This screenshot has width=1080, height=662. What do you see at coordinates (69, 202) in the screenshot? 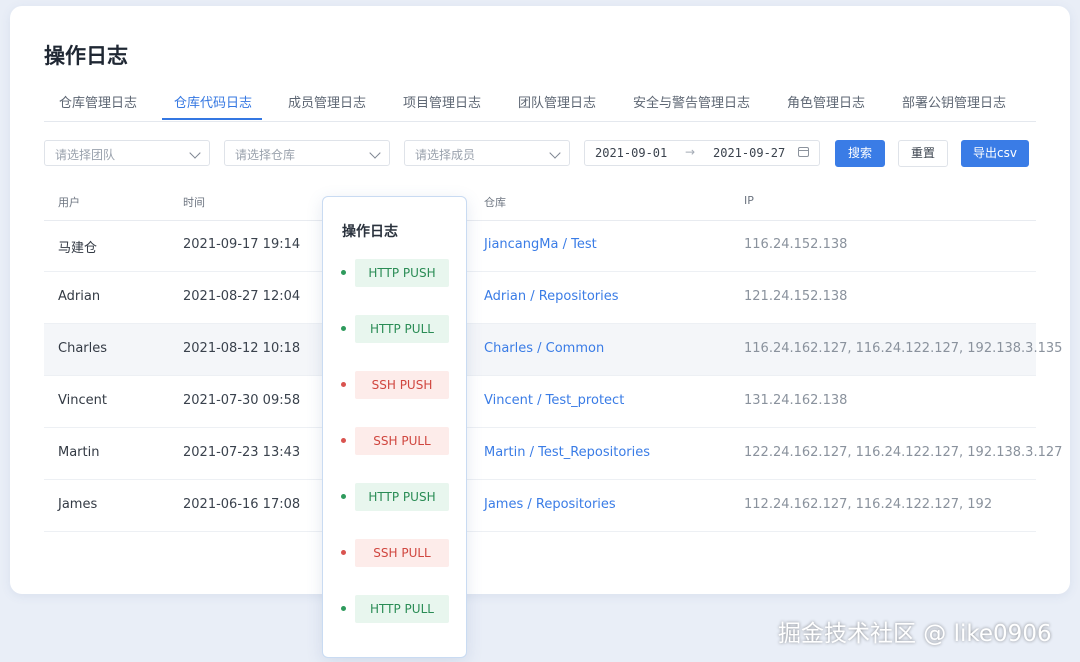
I see `header-user: 用户` at bounding box center [69, 202].